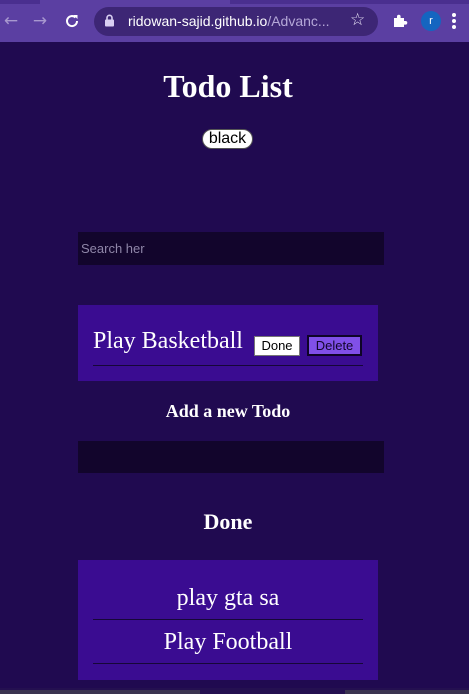  What do you see at coordinates (168, 341) in the screenshot?
I see `todo-text: Play Basketball` at bounding box center [168, 341].